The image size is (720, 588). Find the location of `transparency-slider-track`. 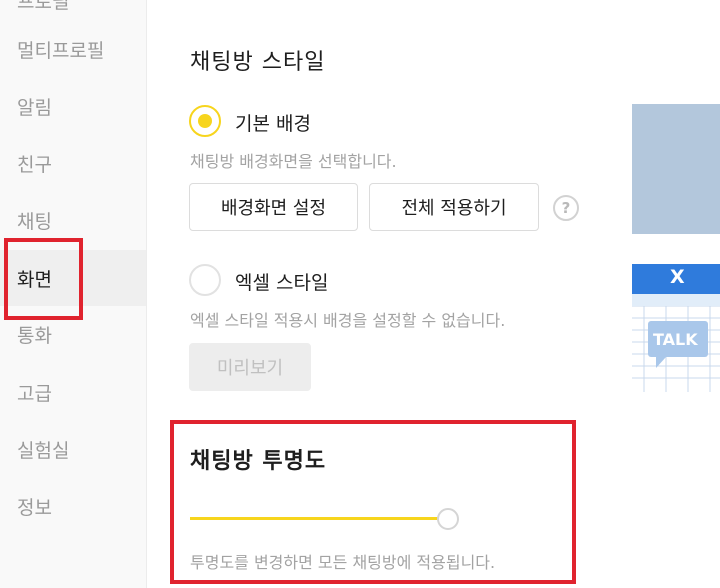

transparency-slider-track is located at coordinates (319, 518).